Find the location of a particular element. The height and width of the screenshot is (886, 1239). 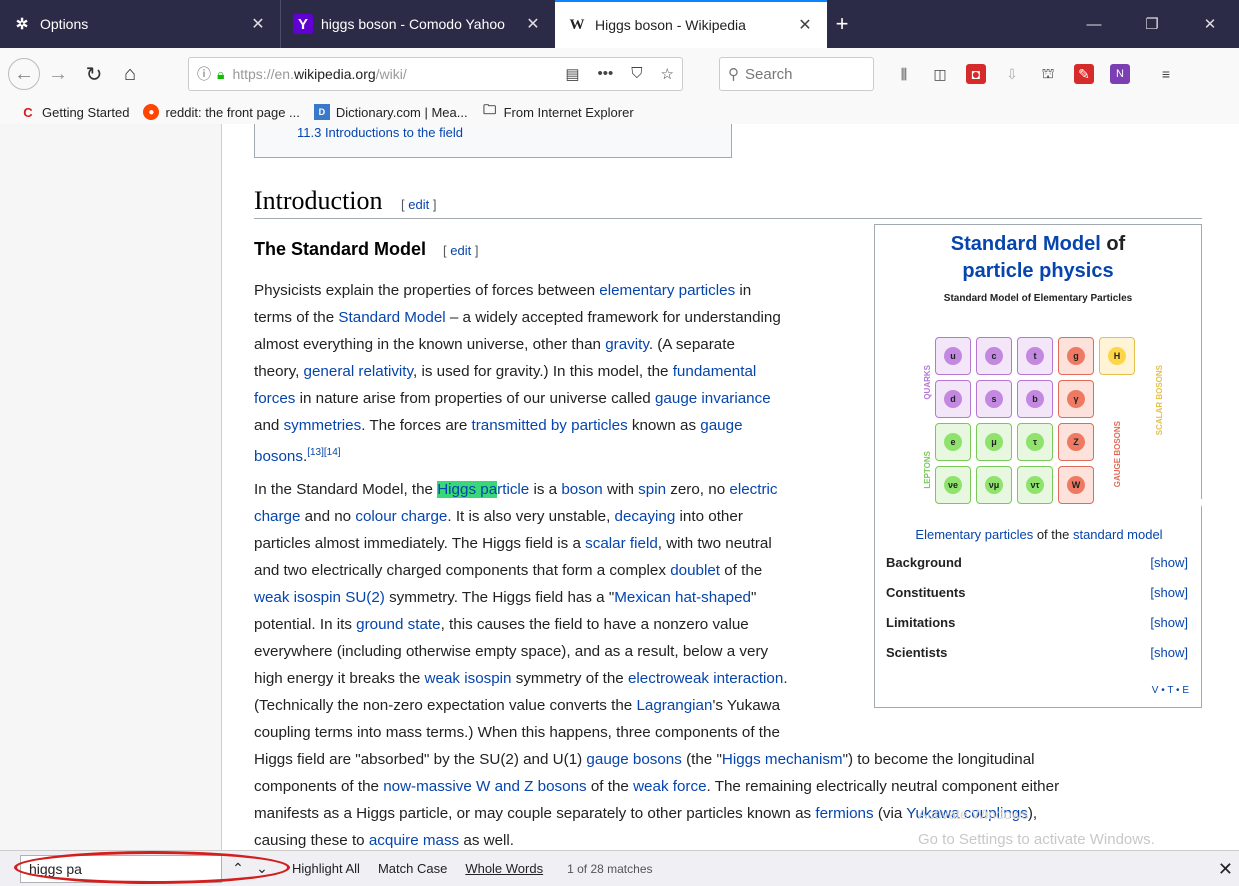

article-link: Higgs mechanism is located at coordinates (782, 759).